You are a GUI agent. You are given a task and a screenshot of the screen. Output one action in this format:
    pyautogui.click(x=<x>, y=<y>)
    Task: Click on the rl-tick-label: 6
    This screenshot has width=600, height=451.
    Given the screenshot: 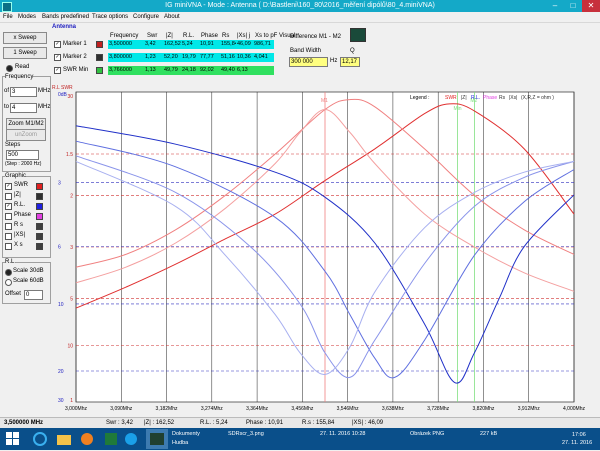 What is the action you would take?
    pyautogui.click(x=59, y=248)
    